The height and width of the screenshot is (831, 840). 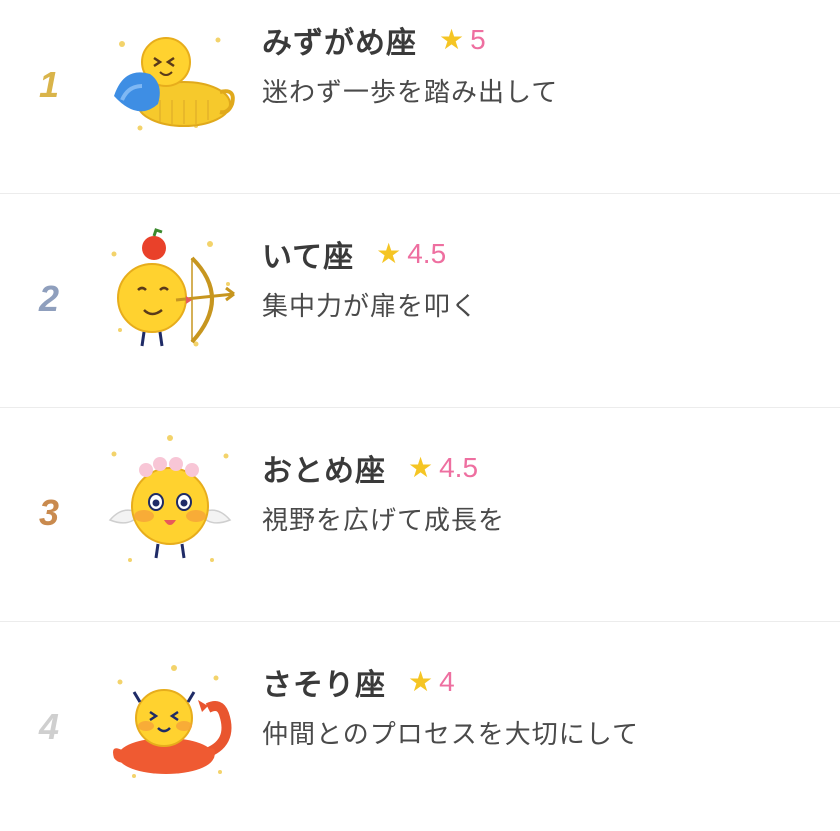 I want to click on aquarius-character-icon, so click(x=174, y=84).